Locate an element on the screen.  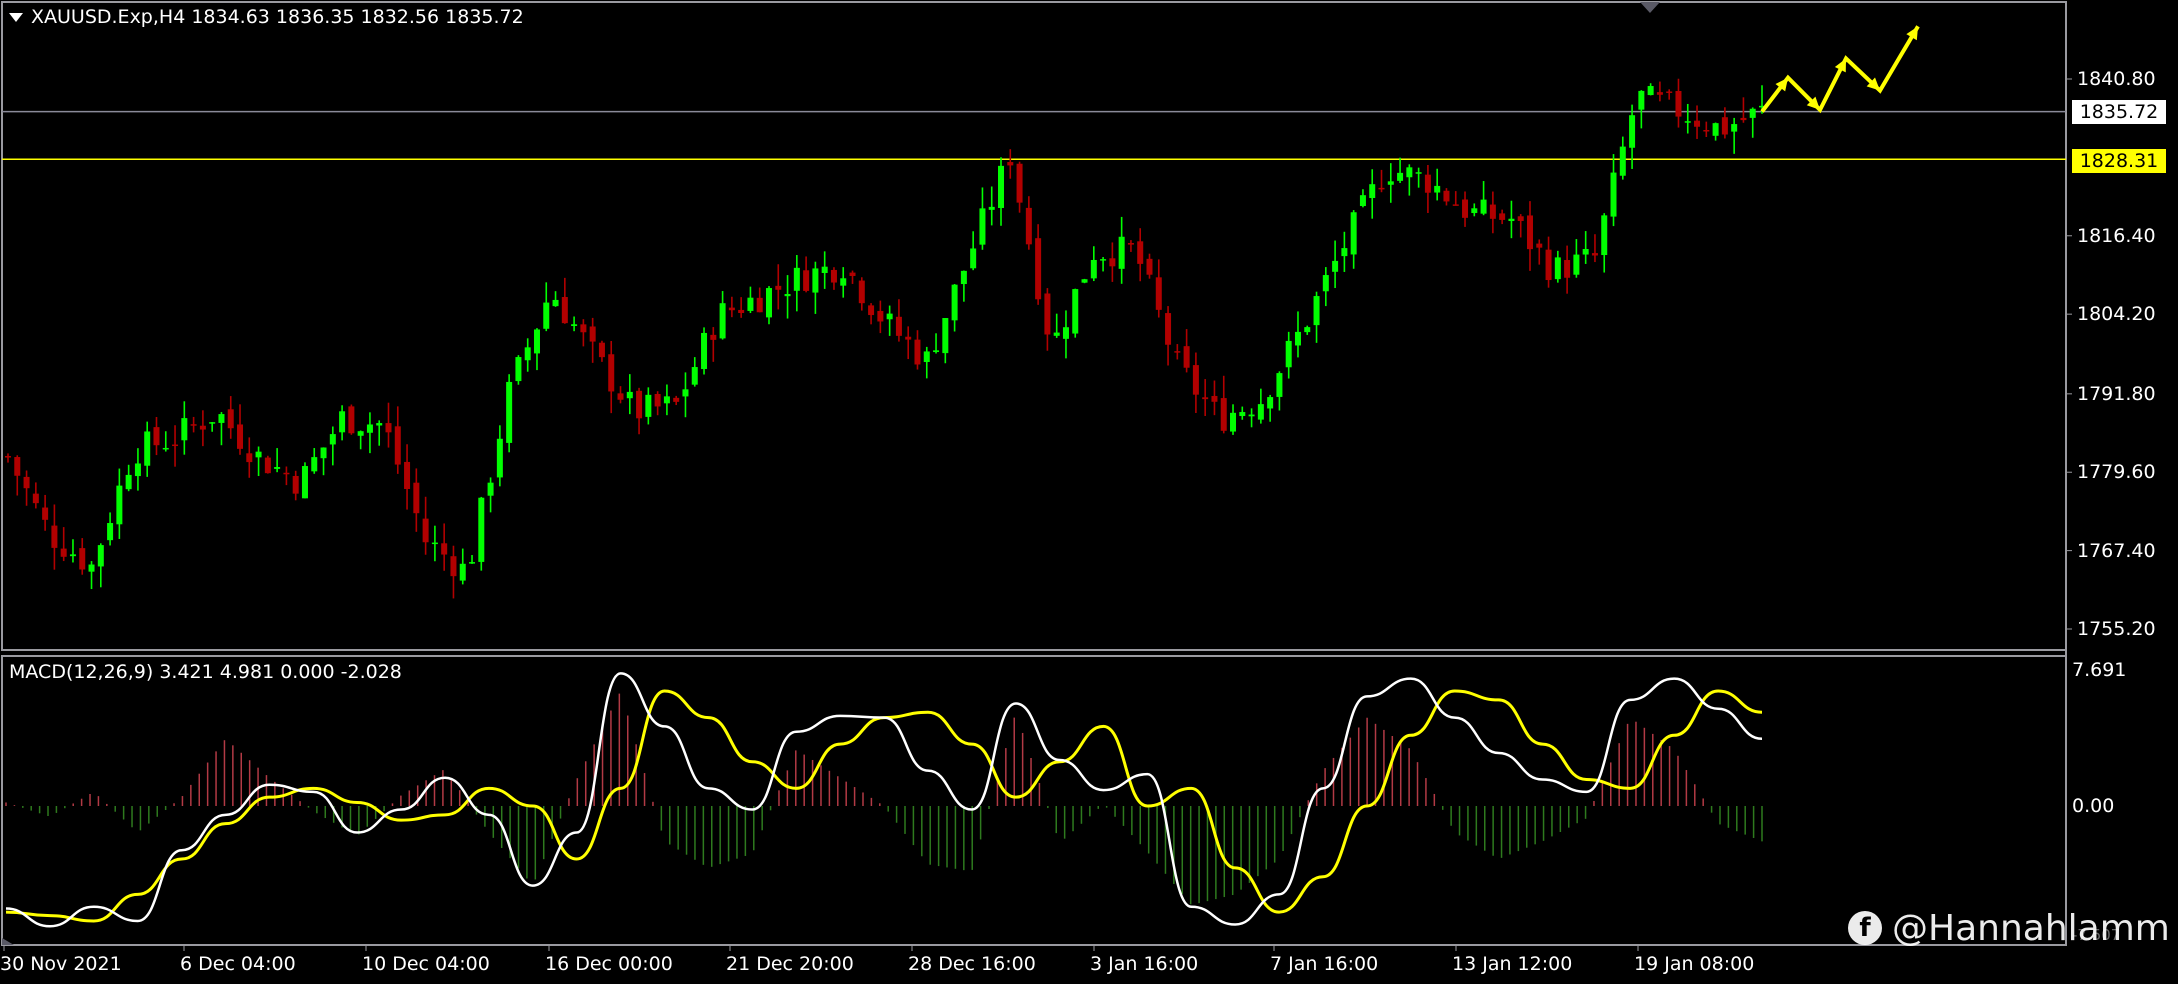
macd-tick-label: 7.691 is located at coordinates (2099, 670).